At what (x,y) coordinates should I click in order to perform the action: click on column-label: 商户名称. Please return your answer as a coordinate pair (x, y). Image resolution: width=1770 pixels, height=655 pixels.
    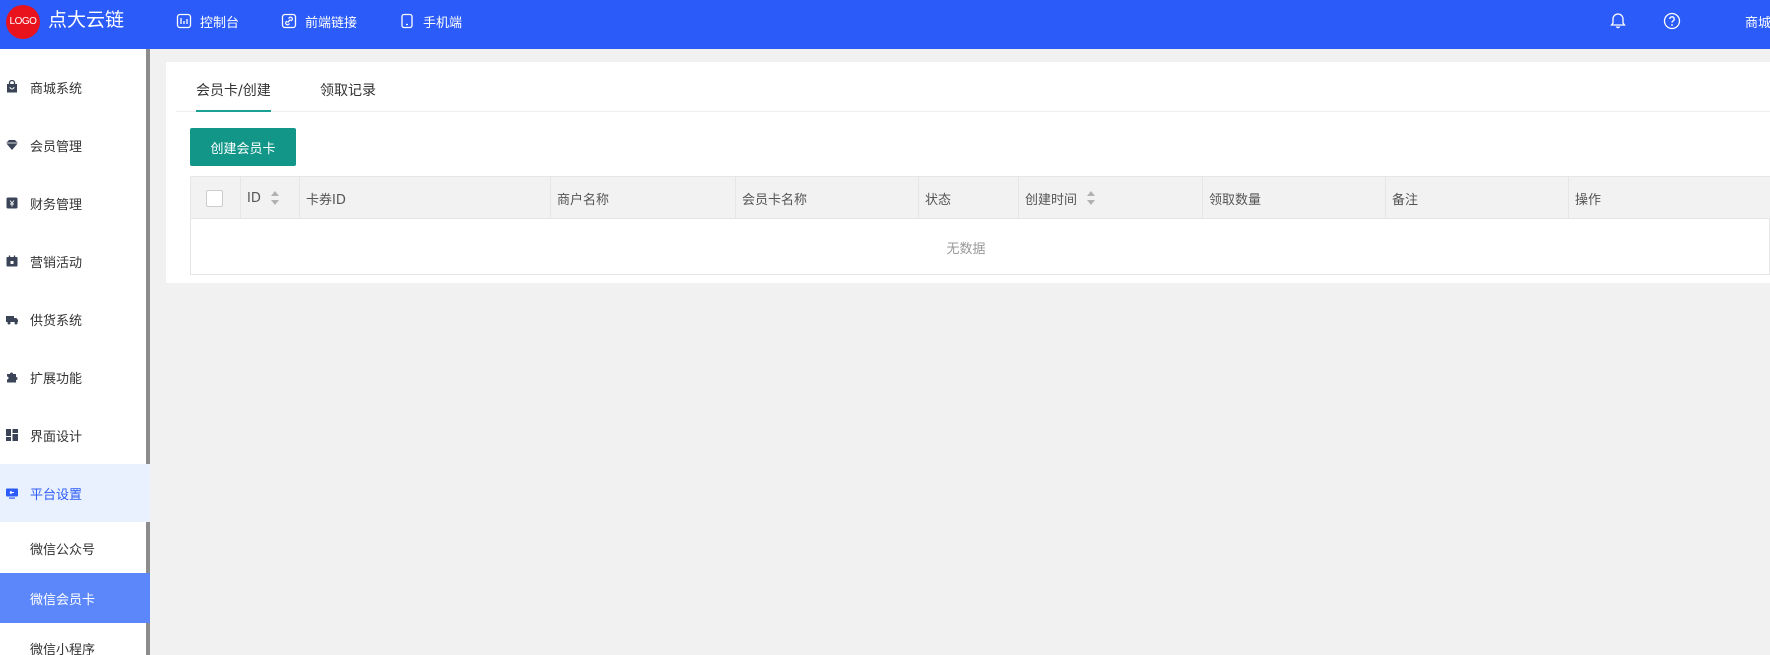
    Looking at the image, I should click on (583, 200).